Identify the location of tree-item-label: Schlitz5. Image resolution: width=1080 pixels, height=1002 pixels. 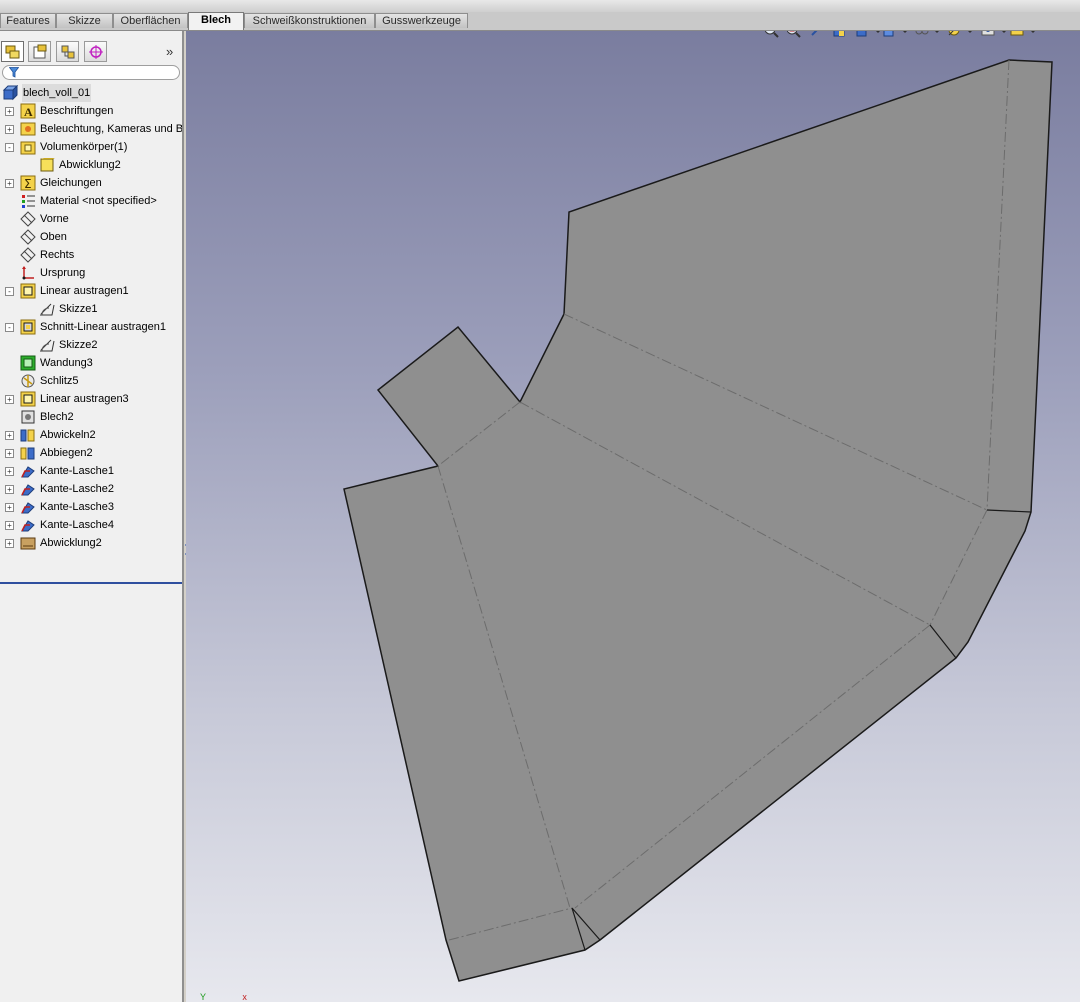
(59, 381).